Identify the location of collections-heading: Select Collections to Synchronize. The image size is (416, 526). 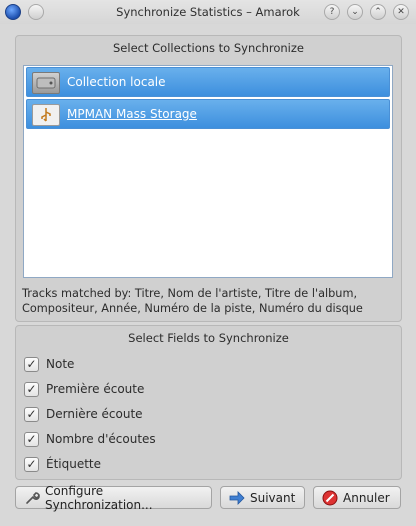
(208, 48).